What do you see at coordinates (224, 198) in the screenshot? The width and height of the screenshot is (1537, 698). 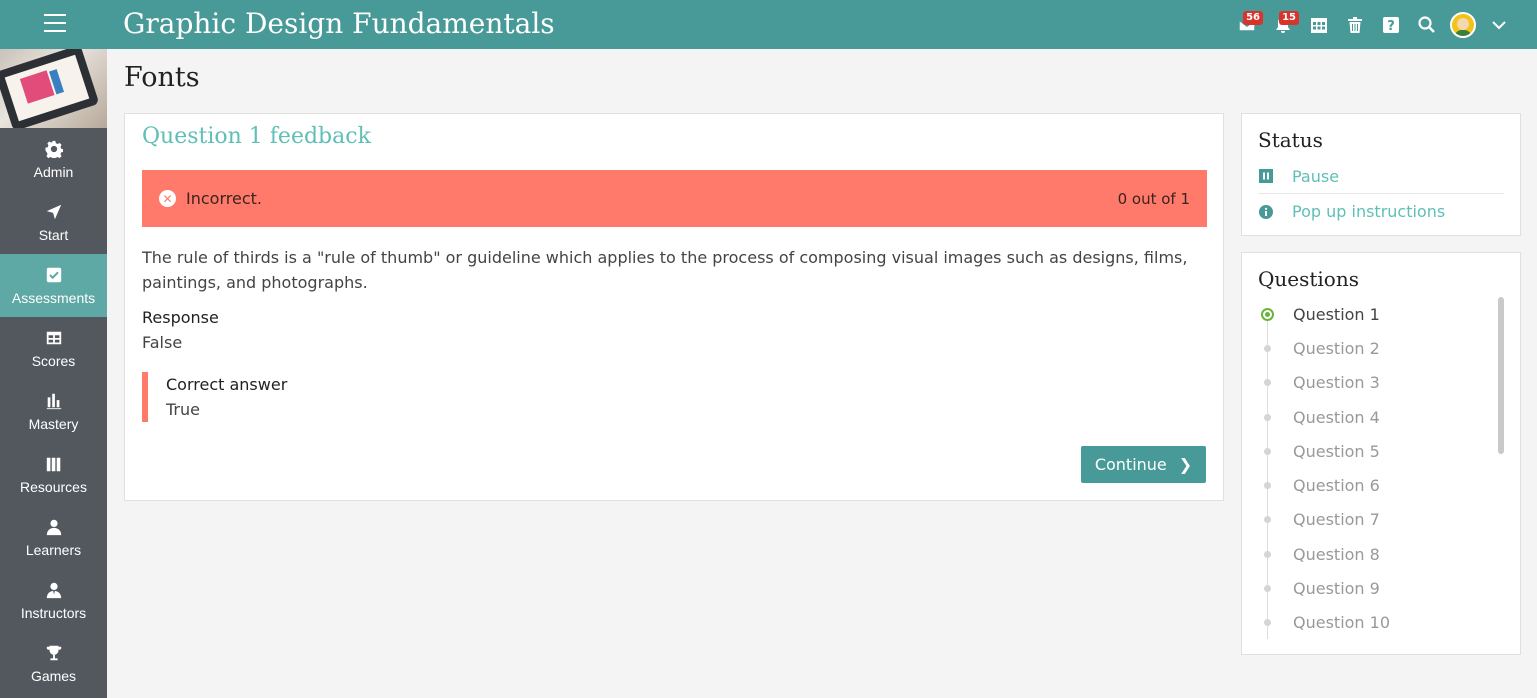 I see `result-text: Incorrect.` at bounding box center [224, 198].